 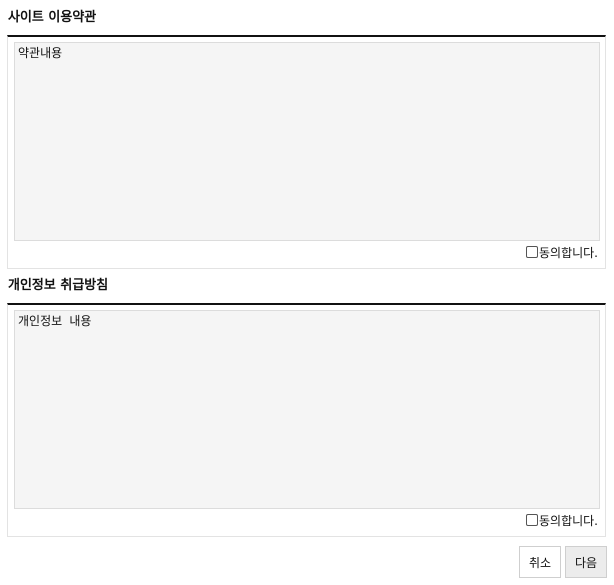 I want to click on next-button: 다음, so click(x=586, y=562).